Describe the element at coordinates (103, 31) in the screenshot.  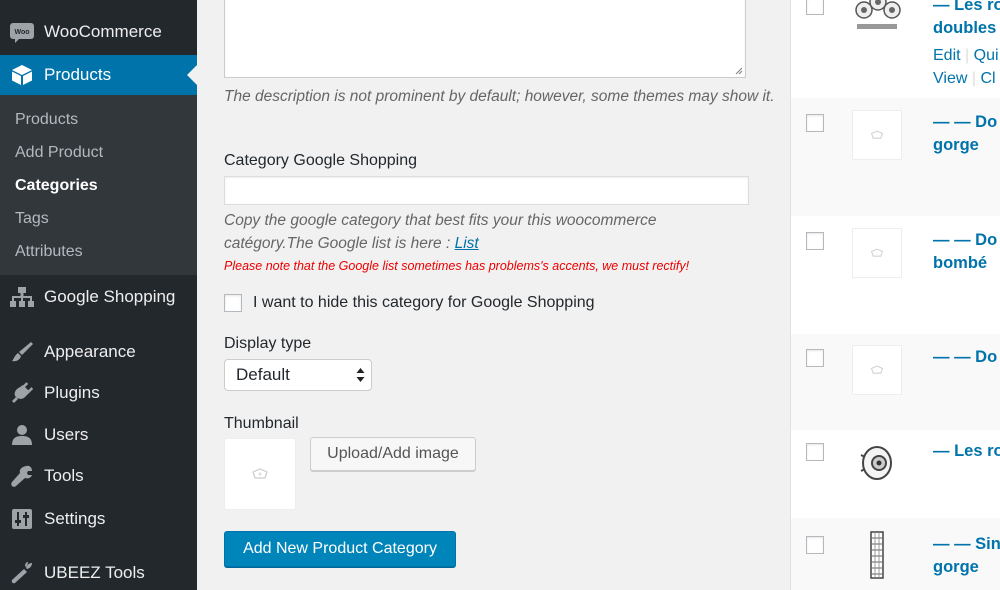
I see `menu-label: WooCommerce` at that location.